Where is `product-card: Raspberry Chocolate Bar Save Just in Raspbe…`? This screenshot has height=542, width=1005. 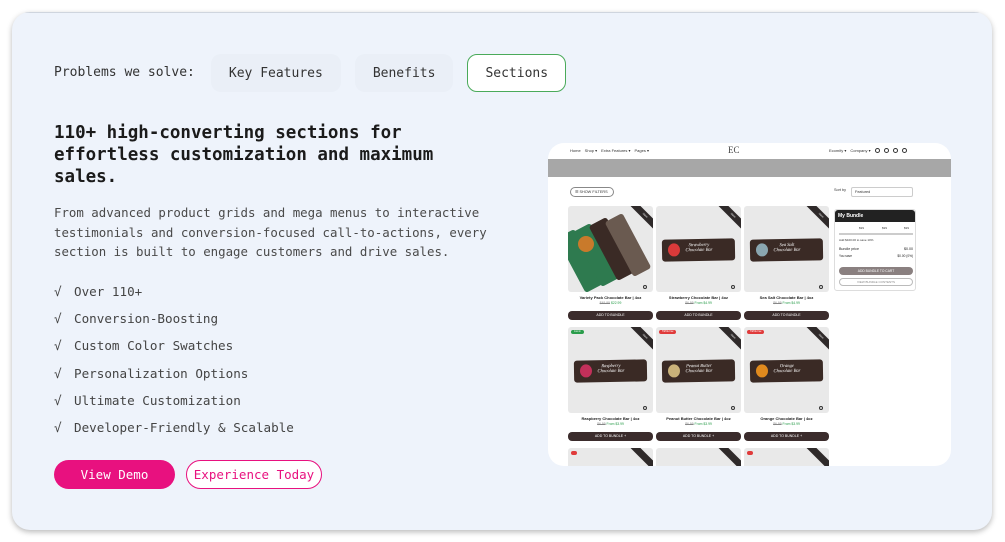 product-card: Raspberry Chocolate Bar Save Just in Raspbe… is located at coordinates (610, 387).